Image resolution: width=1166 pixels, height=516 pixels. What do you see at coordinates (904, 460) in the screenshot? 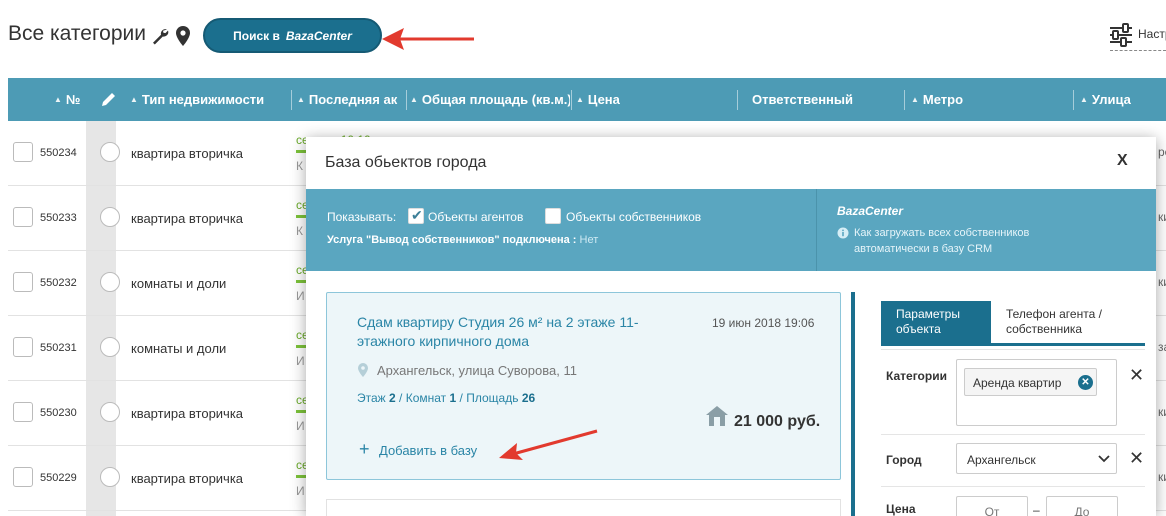
I see `city-label: Город` at bounding box center [904, 460].